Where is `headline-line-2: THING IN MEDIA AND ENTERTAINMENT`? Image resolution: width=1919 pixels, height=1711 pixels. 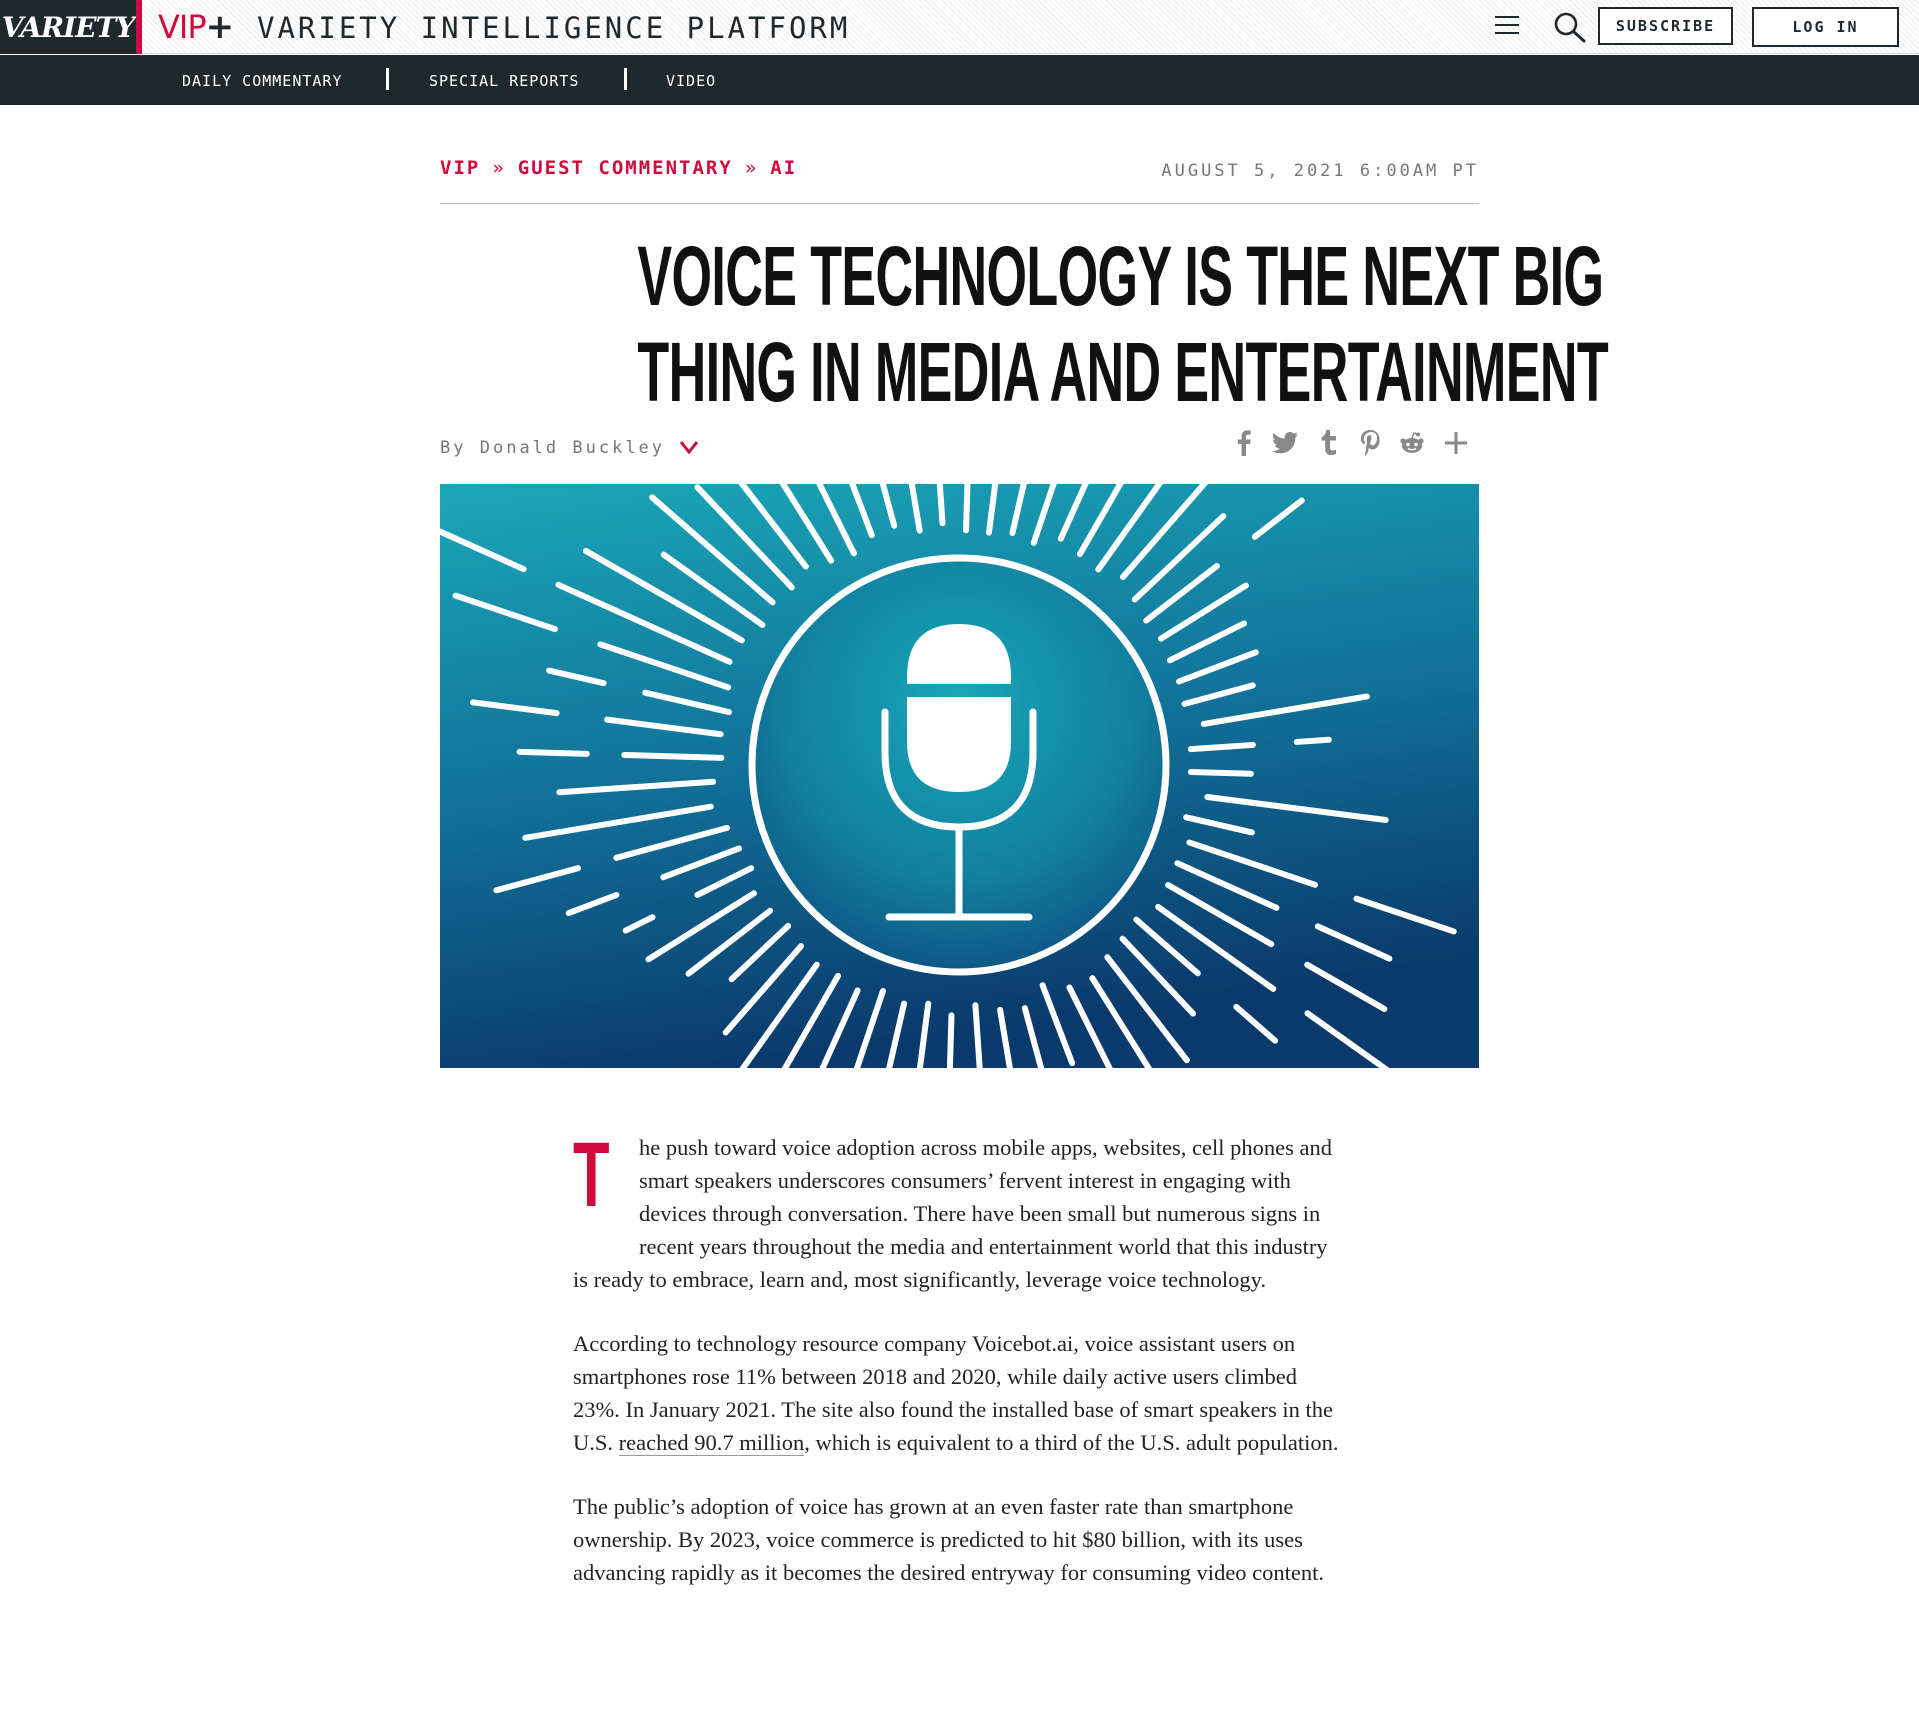
headline-line-2: THING IN MEDIA AND ENTERTAINMENT is located at coordinates (1123, 372).